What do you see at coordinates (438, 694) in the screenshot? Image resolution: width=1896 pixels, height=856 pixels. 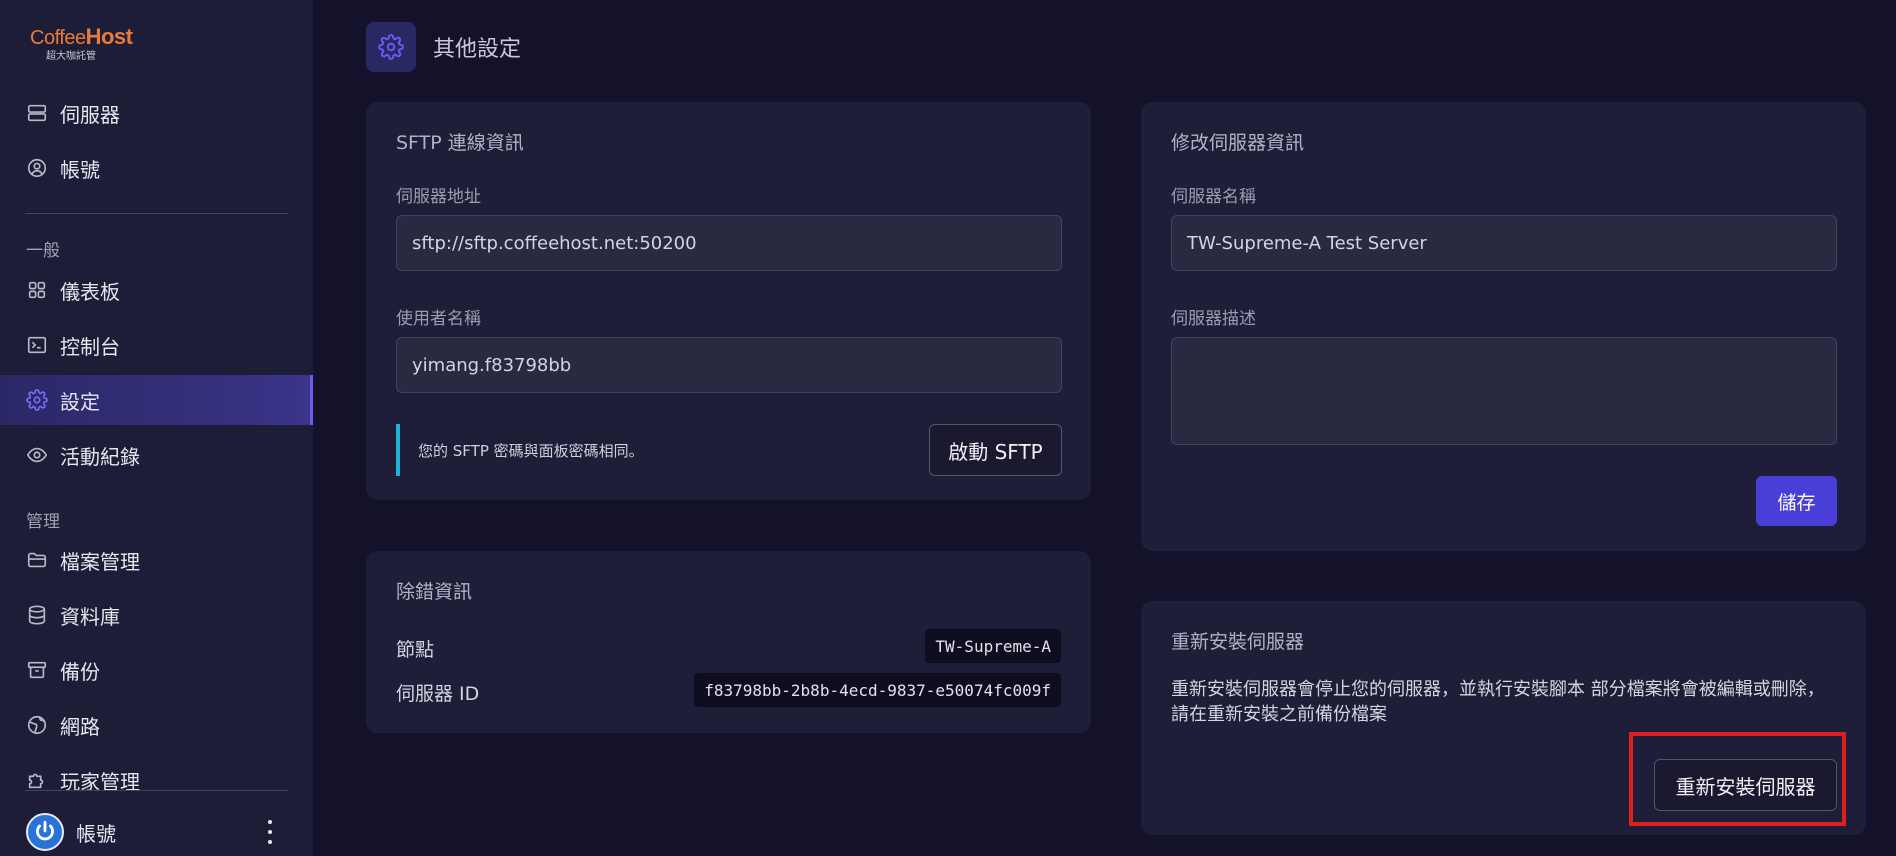 I see `server-id-label: 伺服器 ID` at bounding box center [438, 694].